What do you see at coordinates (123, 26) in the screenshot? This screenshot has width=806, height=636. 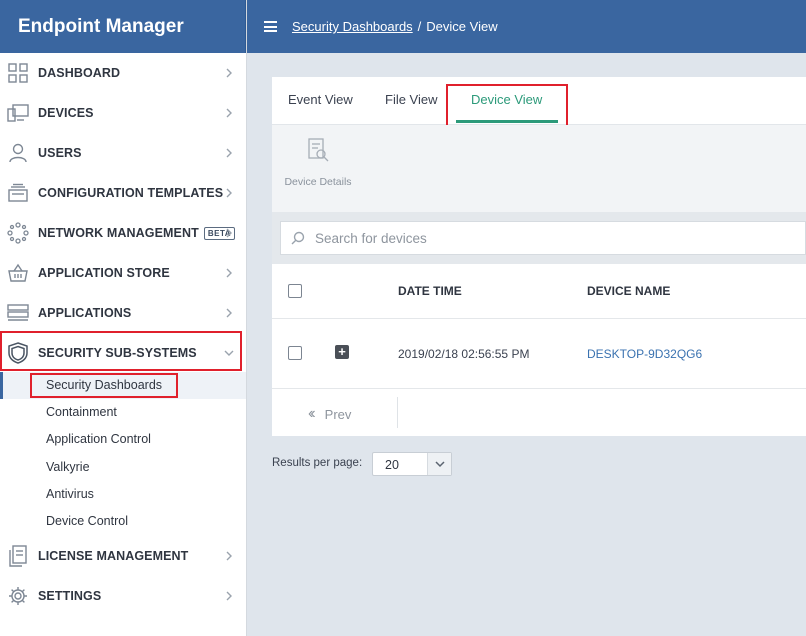 I see `app-title: Endpoint Manager` at bounding box center [123, 26].